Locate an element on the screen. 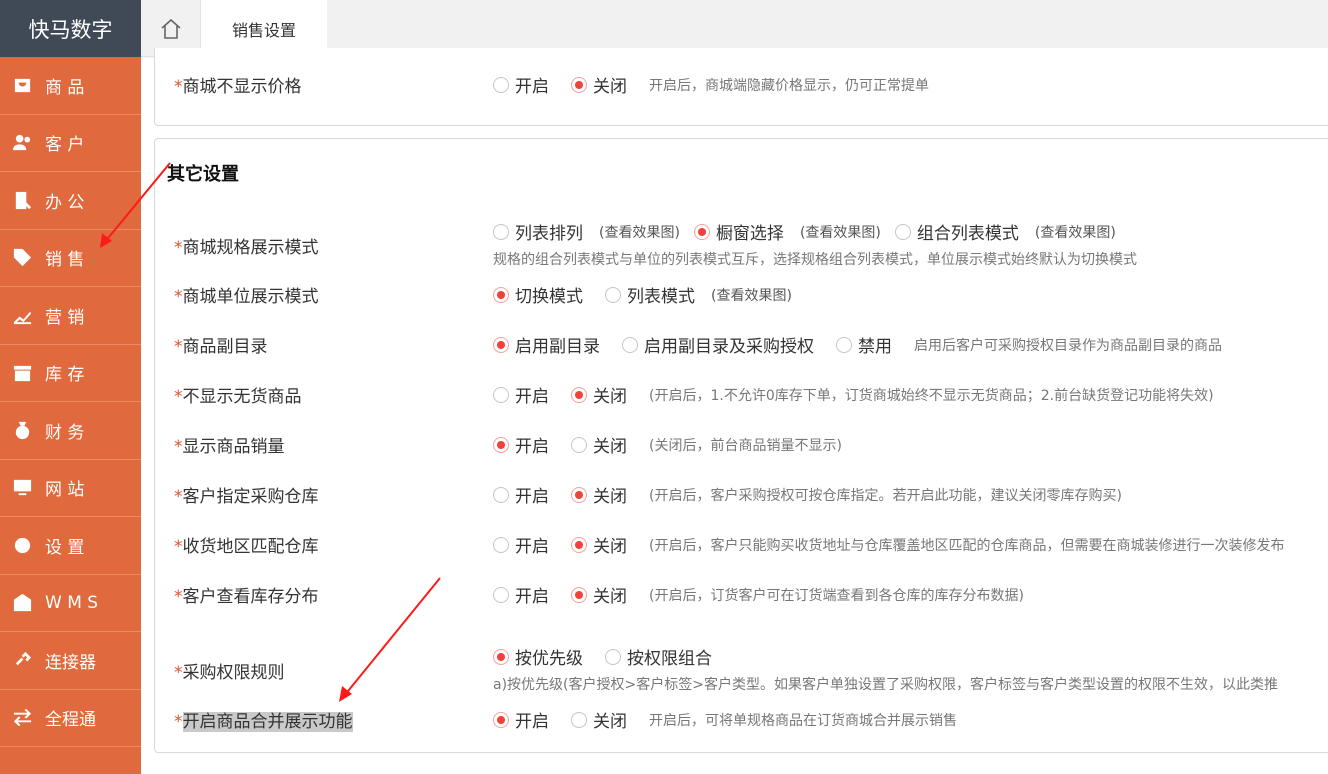 The image size is (1328, 774). radio-option: 启用副目录及采购授权 is located at coordinates (718, 344).